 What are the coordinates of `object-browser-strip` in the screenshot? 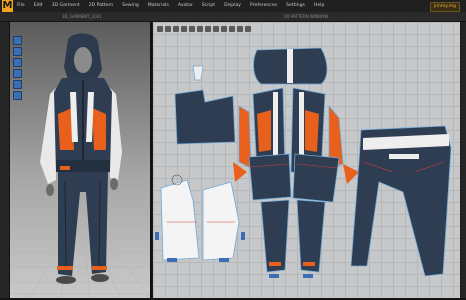 It's located at (5, 161).